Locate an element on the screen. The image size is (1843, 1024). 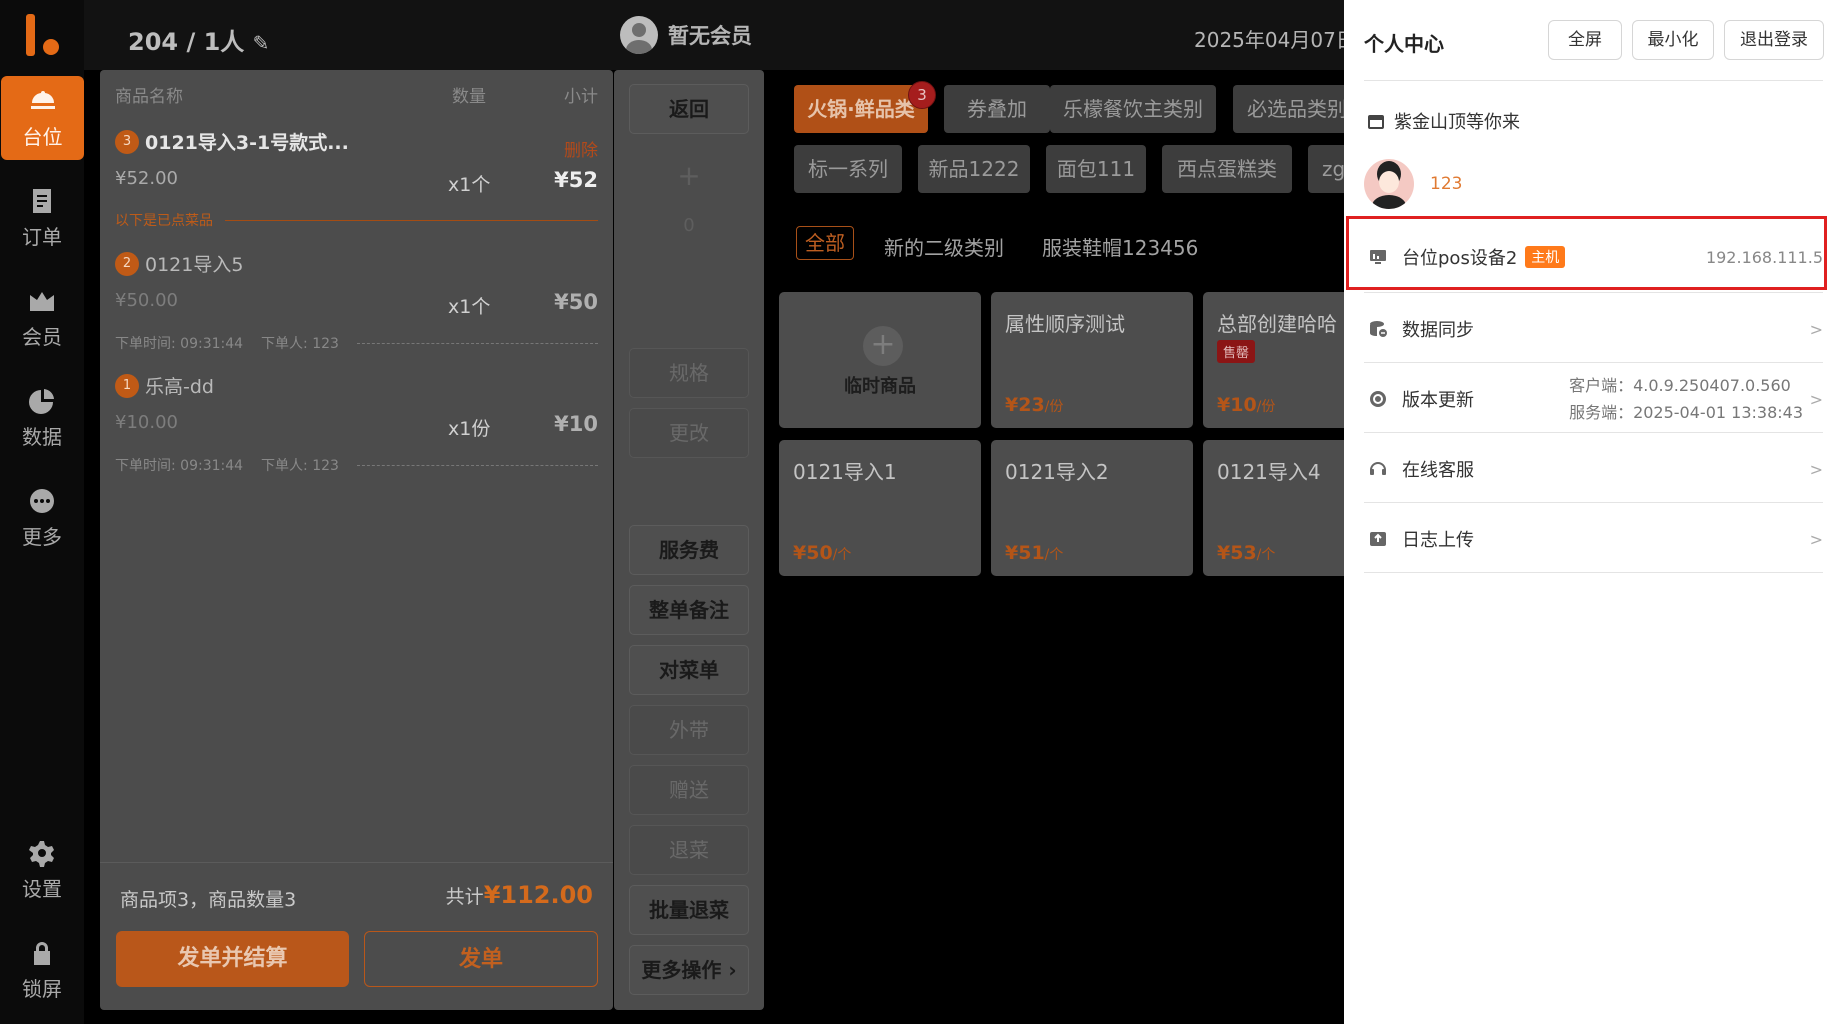
category-tab: 西点蛋糕类 is located at coordinates (1227, 169).